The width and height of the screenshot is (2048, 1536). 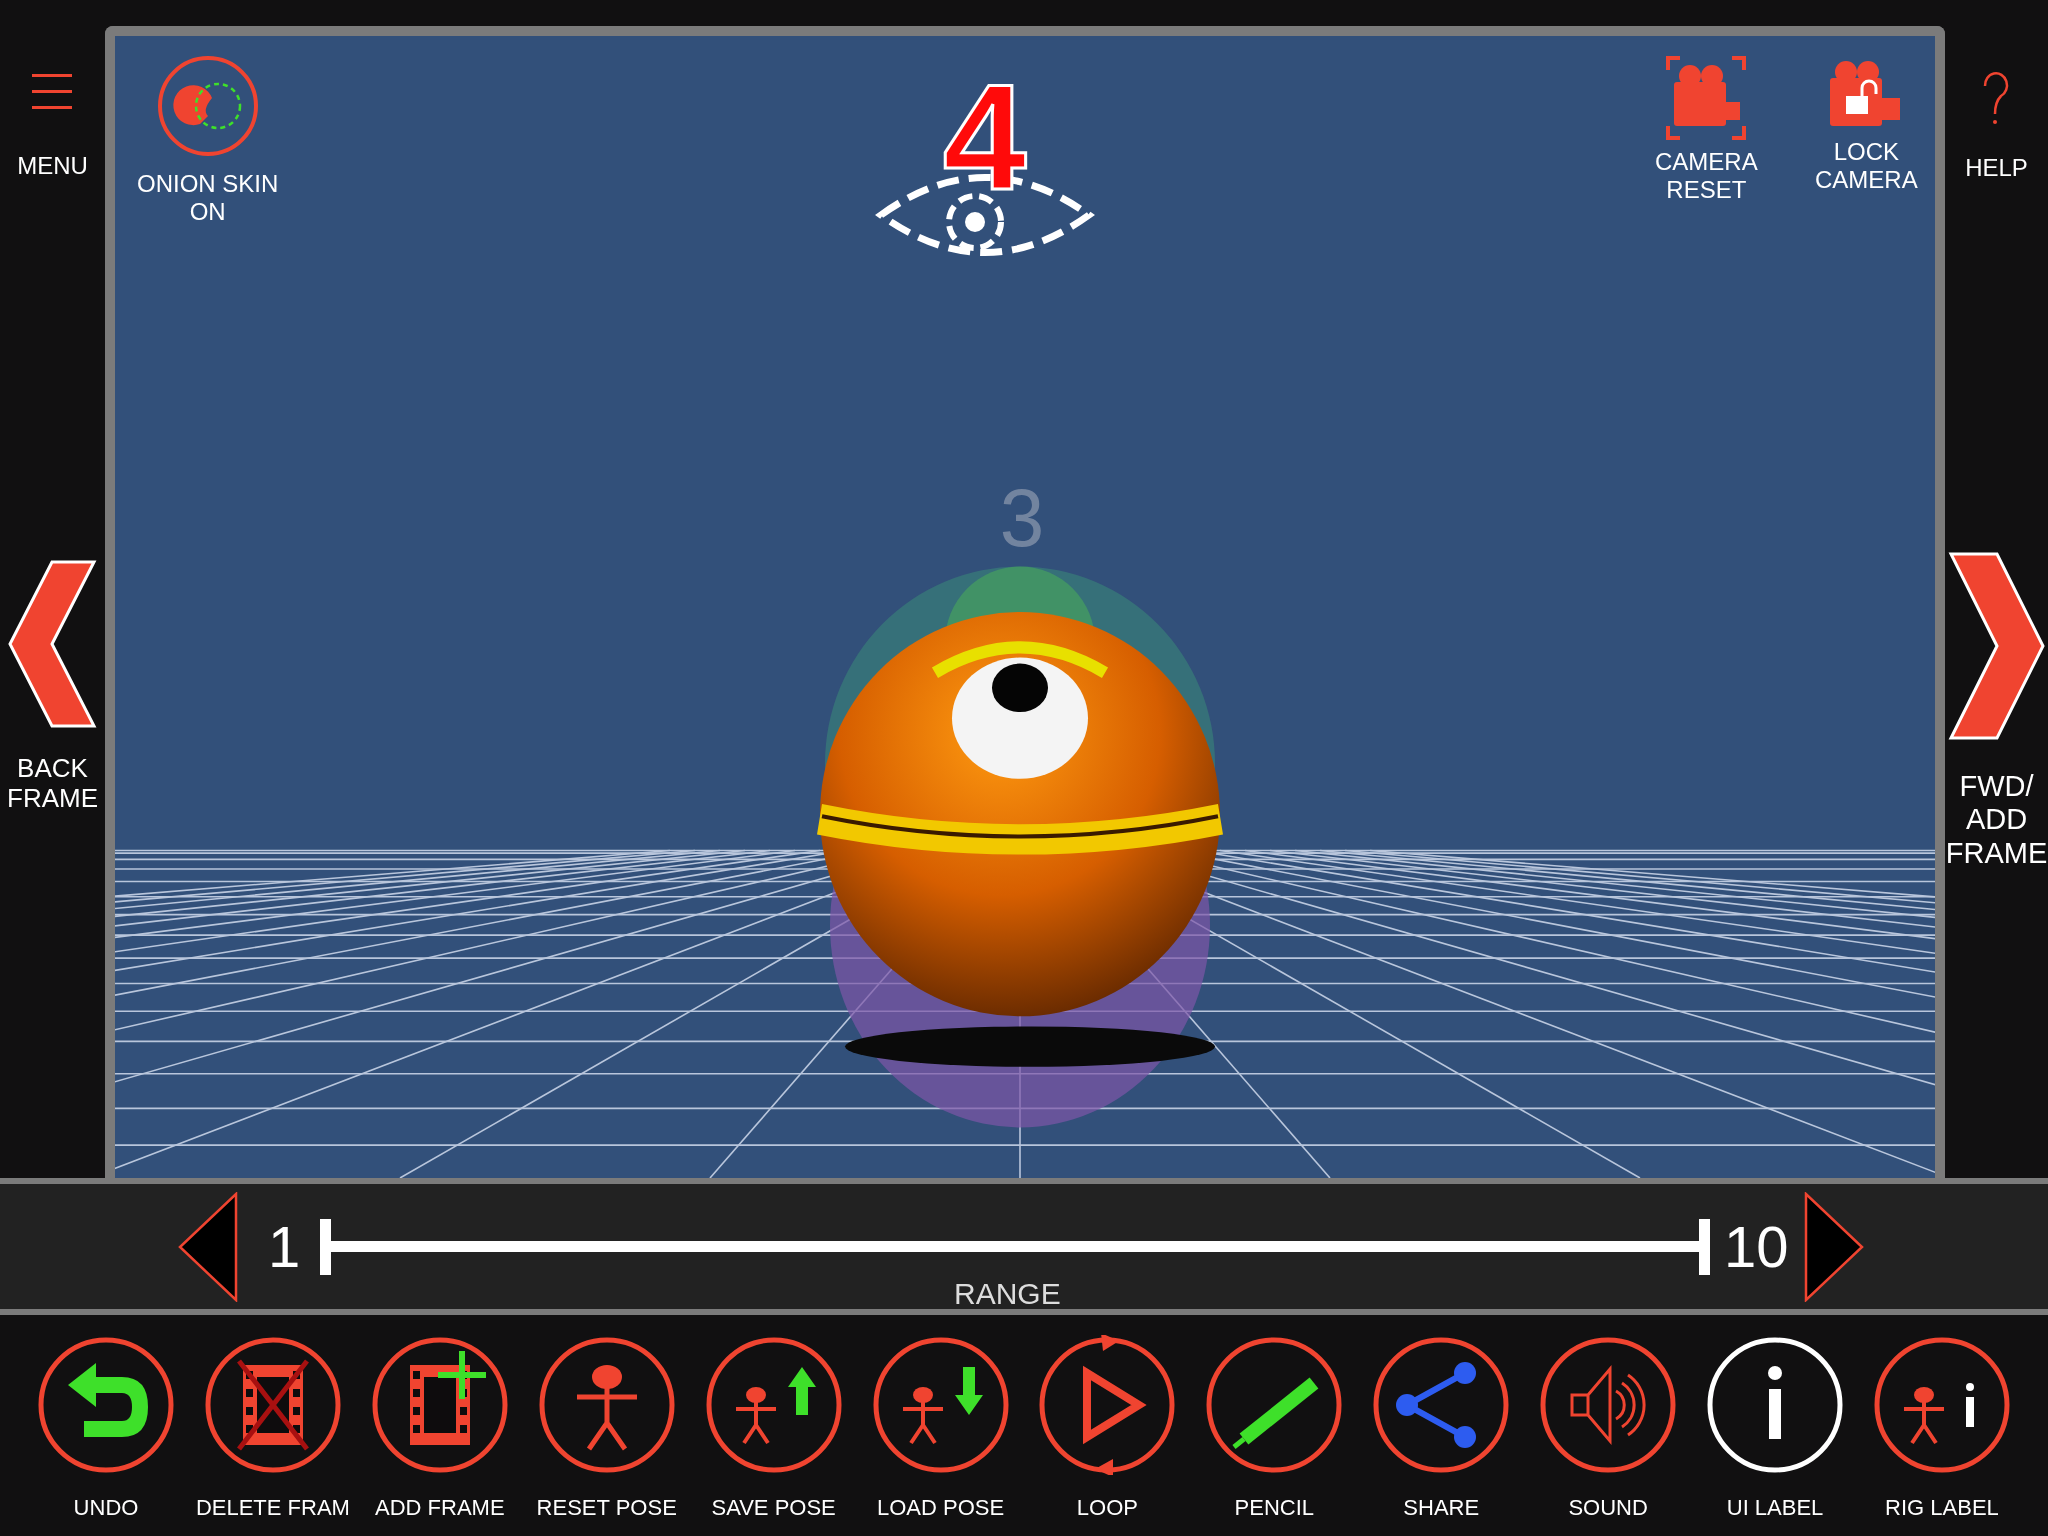 What do you see at coordinates (52, 126) in the screenshot?
I see `menu-button: MENU` at bounding box center [52, 126].